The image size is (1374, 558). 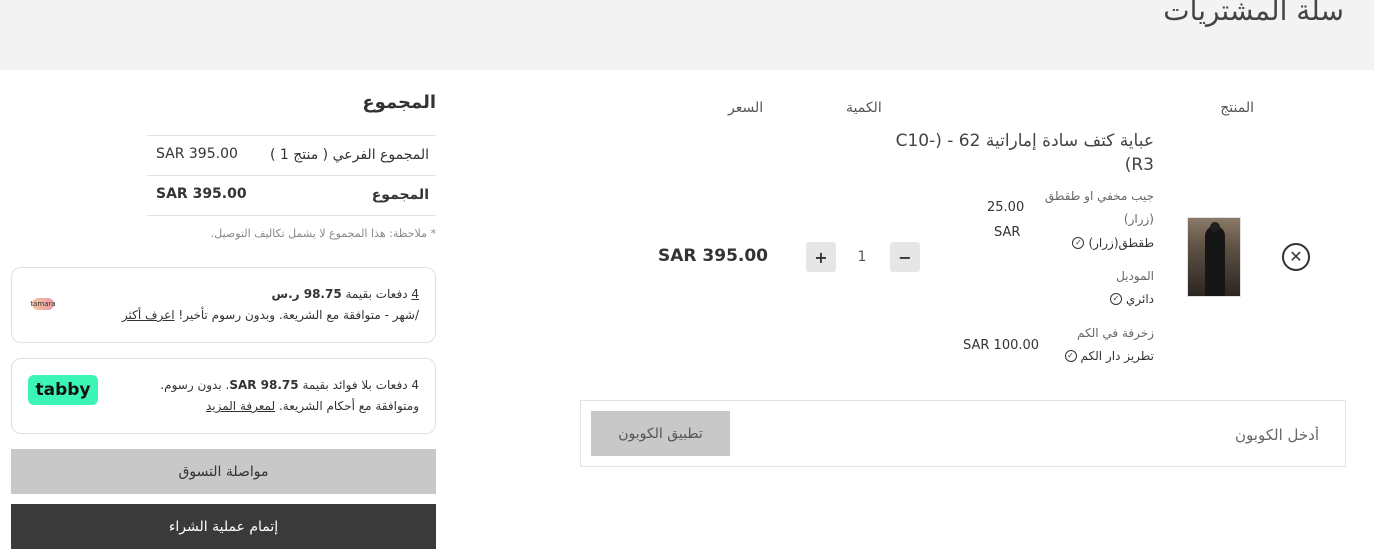 What do you see at coordinates (306, 294) in the screenshot?
I see `tamara-amount: 98.75 ر.س` at bounding box center [306, 294].